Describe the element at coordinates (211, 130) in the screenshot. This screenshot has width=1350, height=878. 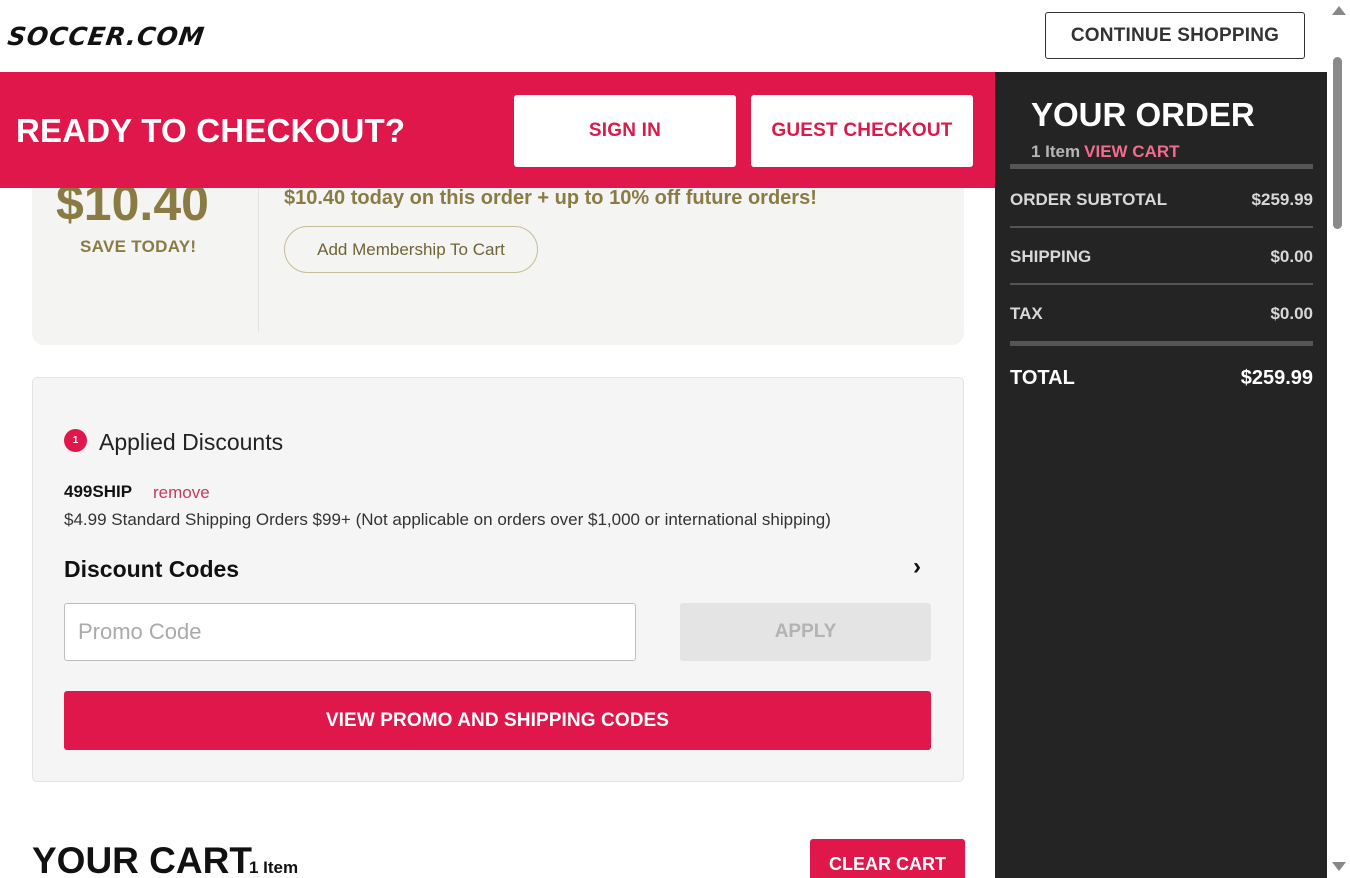
I see `checkout-banner-title: READY TO CHECKOUT?` at that location.